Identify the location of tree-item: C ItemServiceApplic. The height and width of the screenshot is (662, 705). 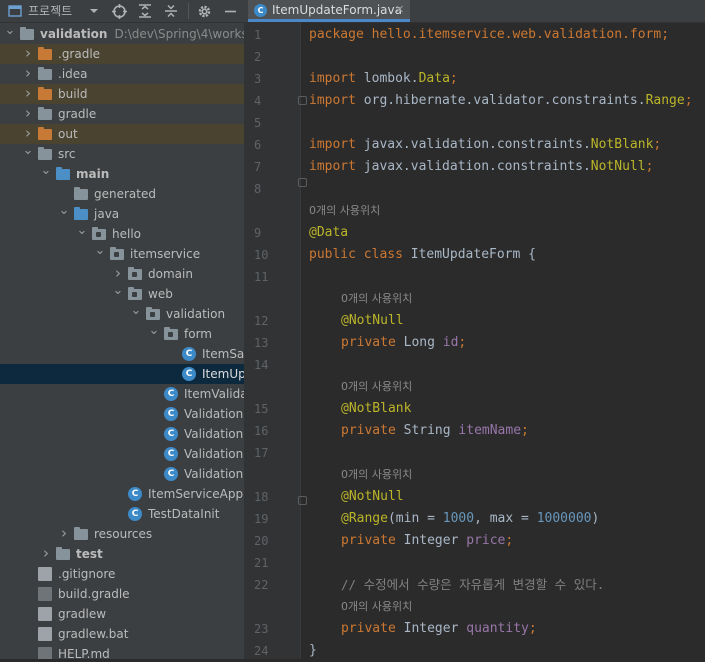
(122, 494).